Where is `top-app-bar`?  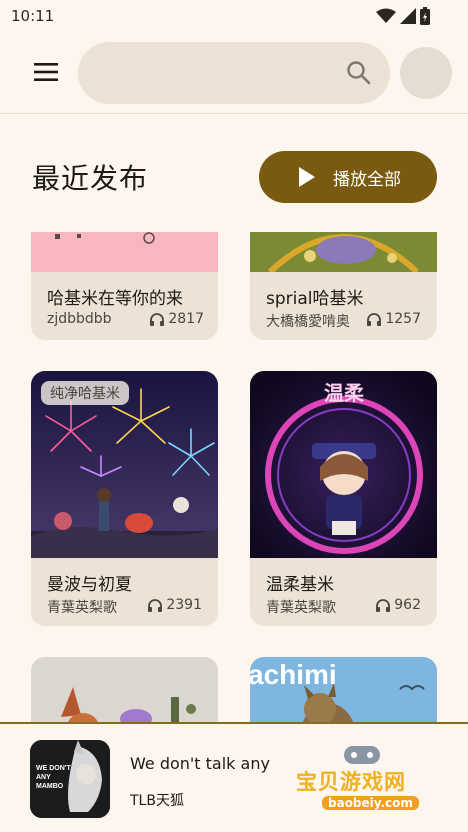 top-app-bar is located at coordinates (234, 73).